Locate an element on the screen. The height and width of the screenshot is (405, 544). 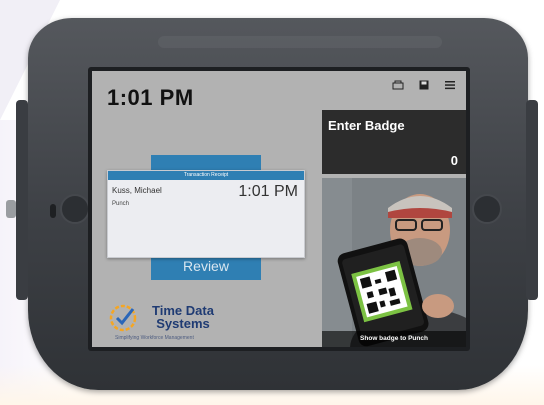
printer-icon is located at coordinates (398, 85).